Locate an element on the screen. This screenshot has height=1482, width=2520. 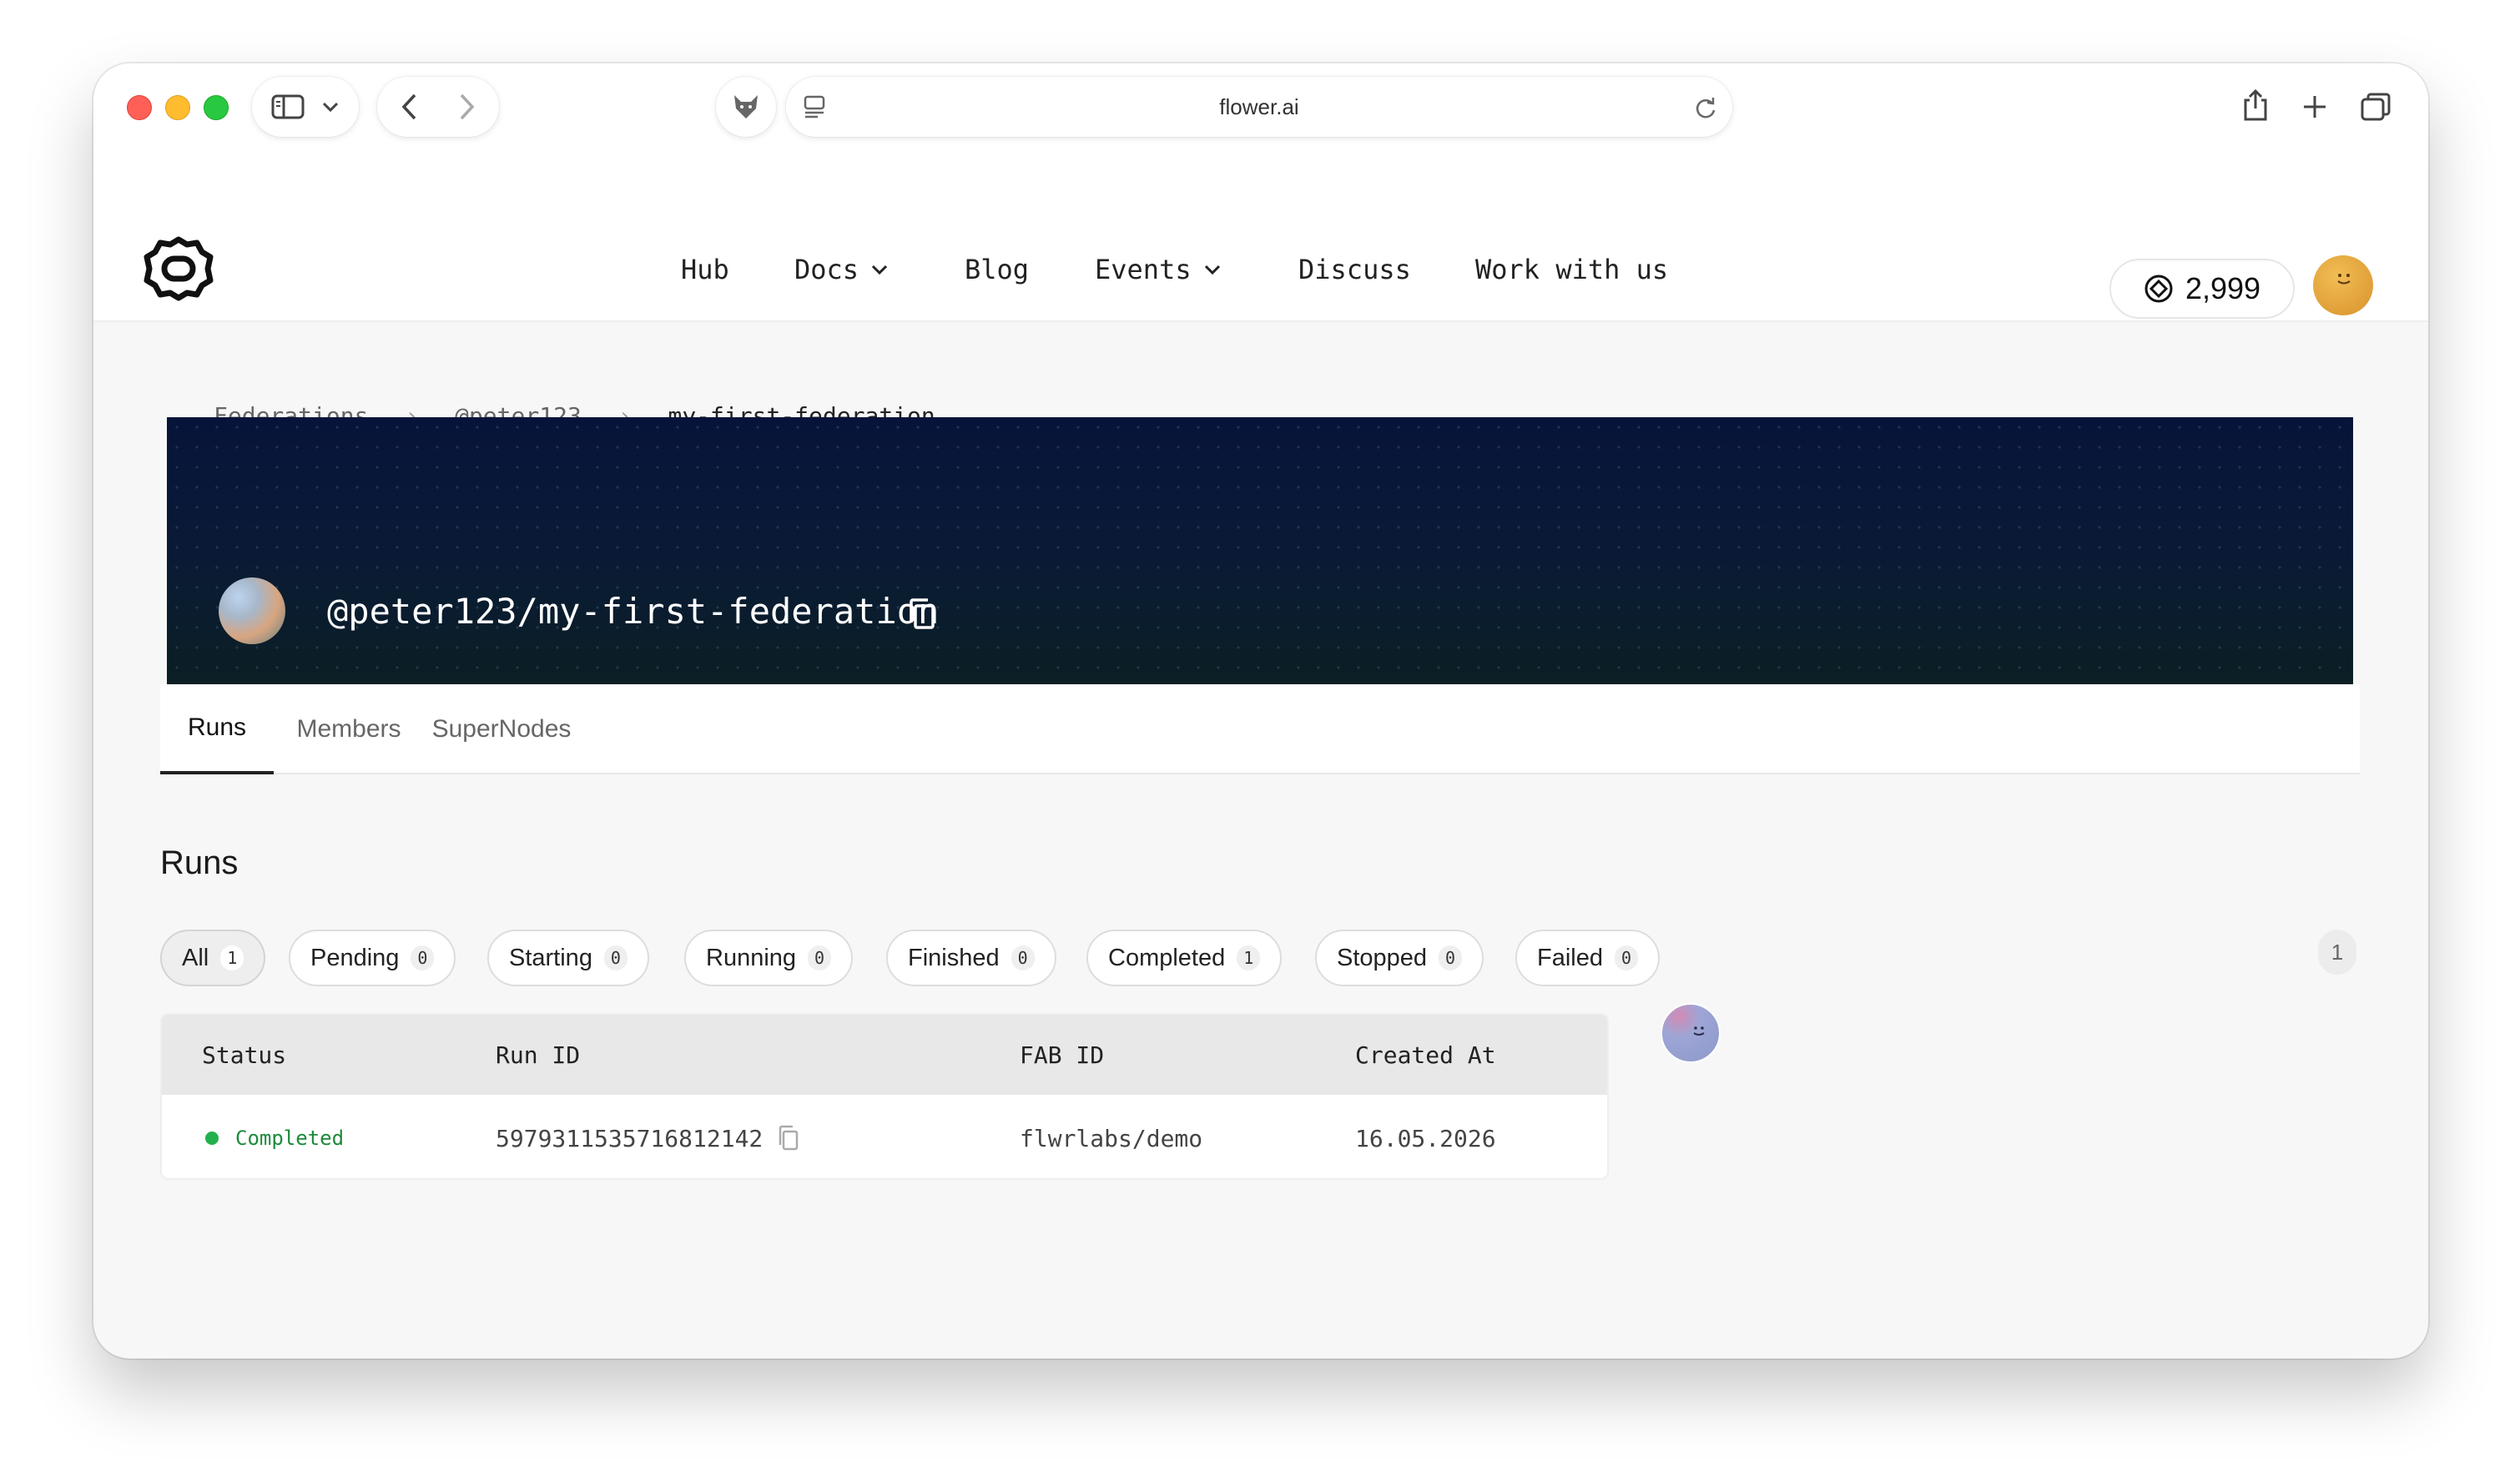
tab-runs: Runs is located at coordinates (217, 729).